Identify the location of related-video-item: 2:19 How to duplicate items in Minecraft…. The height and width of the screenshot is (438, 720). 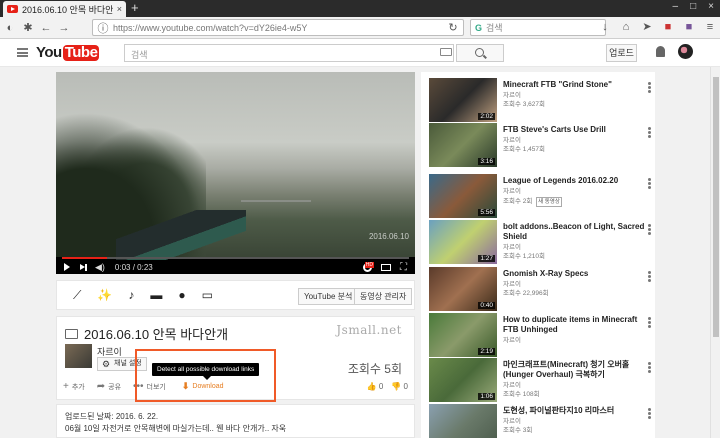
(540, 338).